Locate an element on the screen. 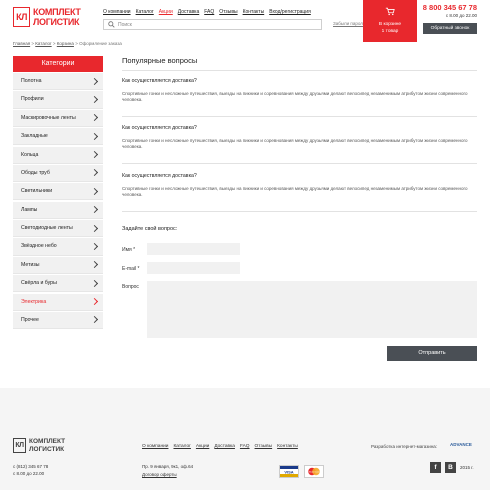 The image size is (490, 490). sidebar-item-label: Кольца is located at coordinates (30, 154).